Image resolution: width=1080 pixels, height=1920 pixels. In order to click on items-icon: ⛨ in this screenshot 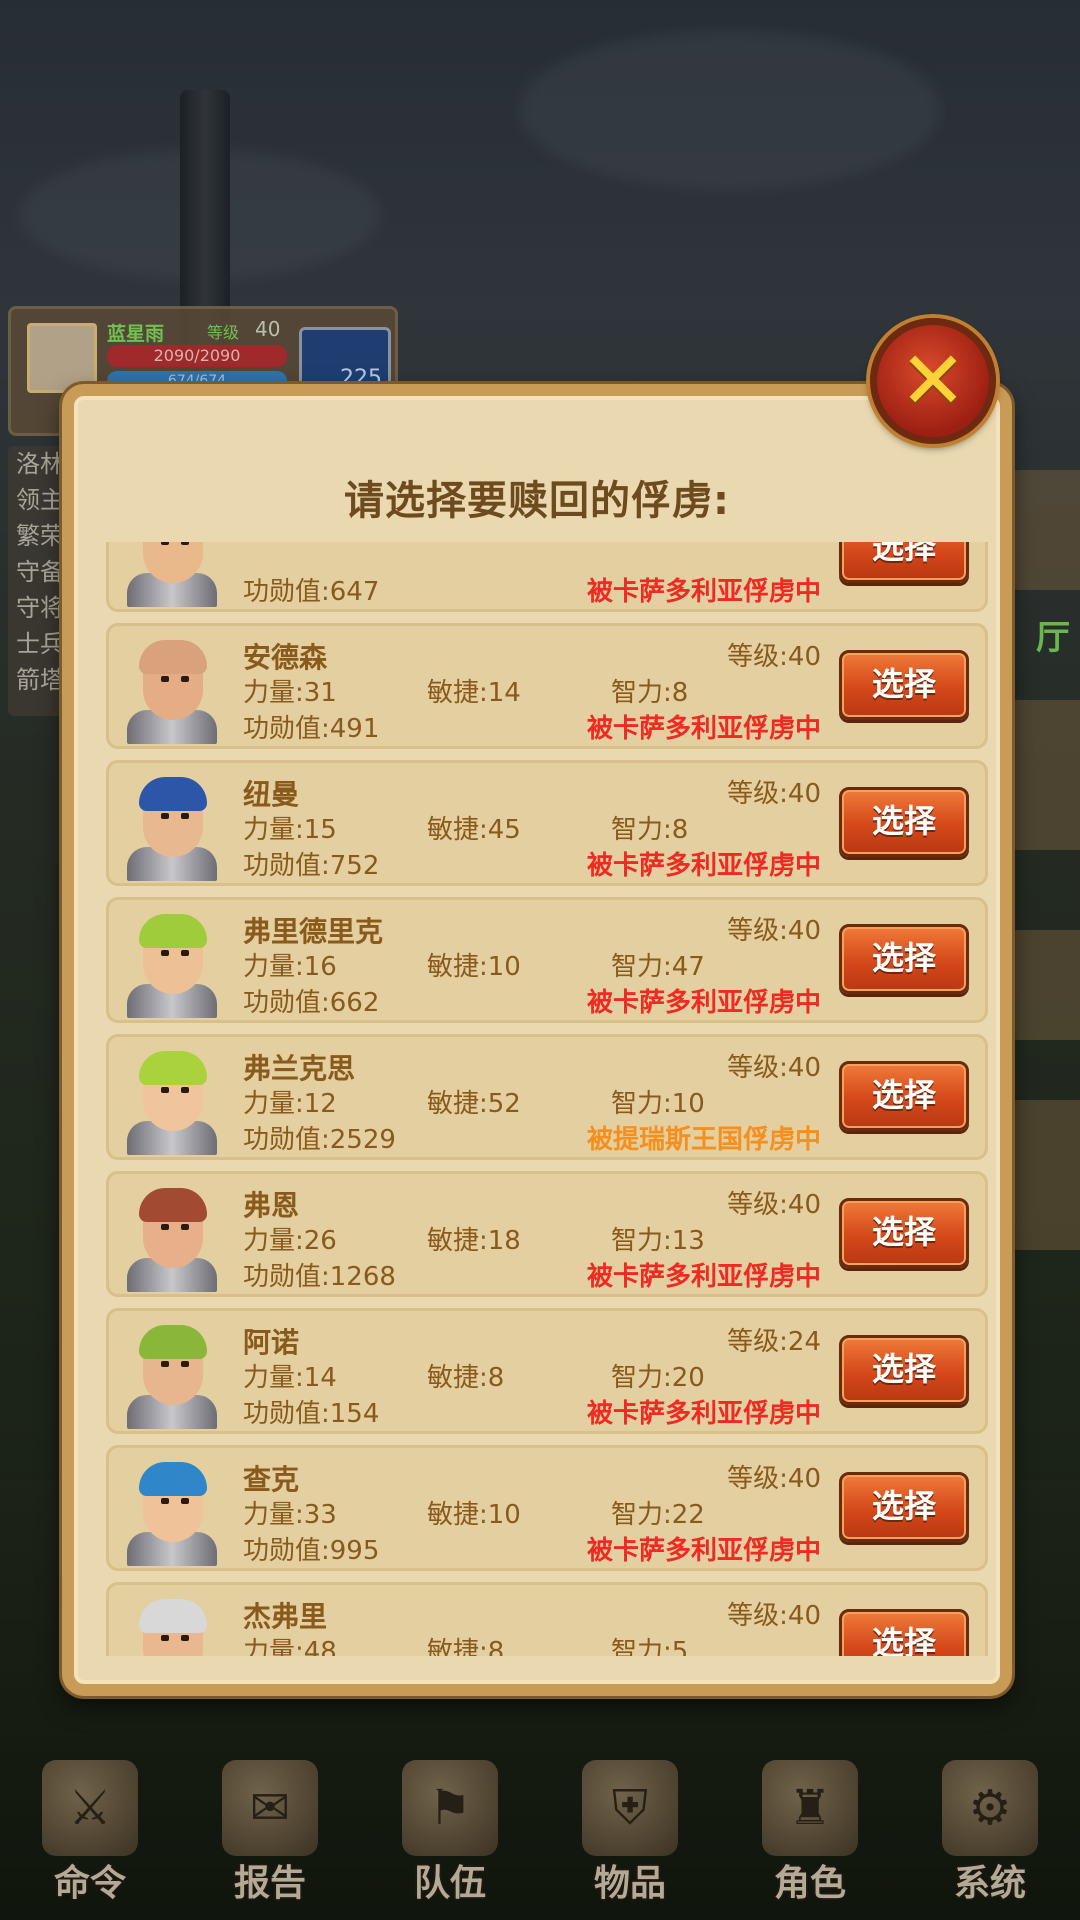, I will do `click(630, 1808)`.